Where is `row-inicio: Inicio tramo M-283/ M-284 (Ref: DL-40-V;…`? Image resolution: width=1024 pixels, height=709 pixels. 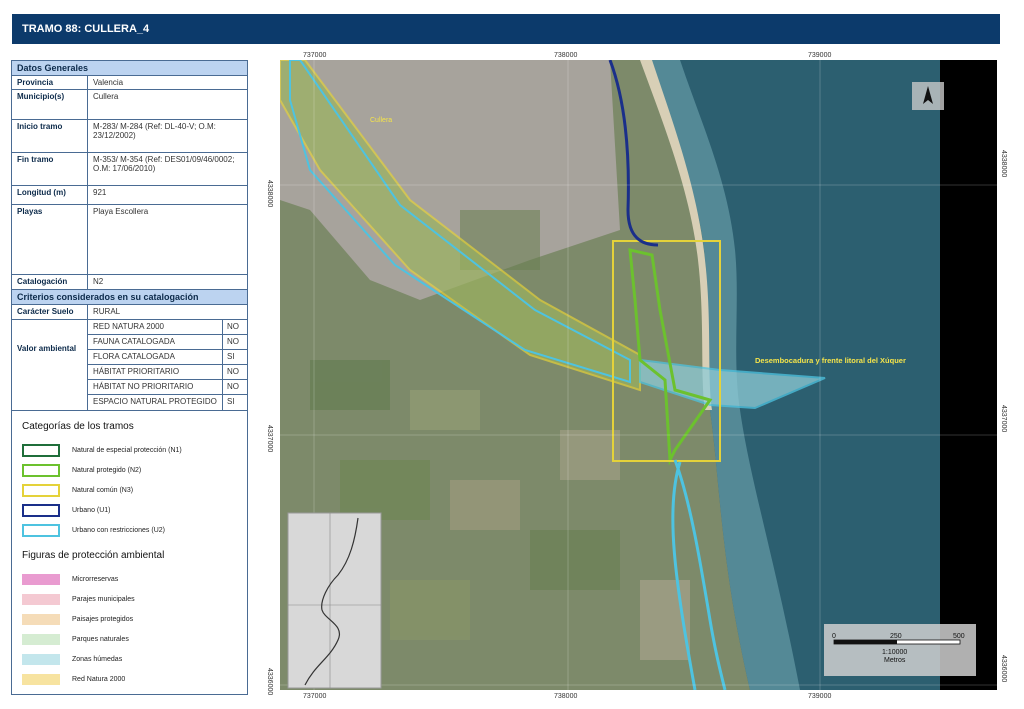
row-inicio: Inicio tramo M-283/ M-284 (Ref: DL-40-V;… is located at coordinates (129, 136).